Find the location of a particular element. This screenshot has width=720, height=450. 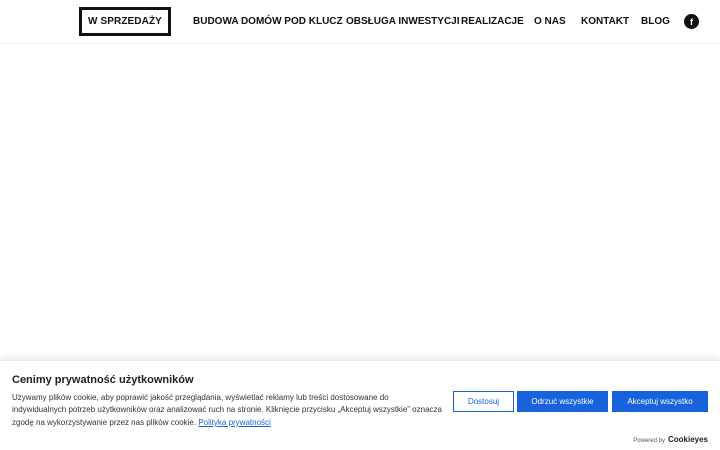

accept-all-button: Akceptuj wszystko is located at coordinates (660, 401).